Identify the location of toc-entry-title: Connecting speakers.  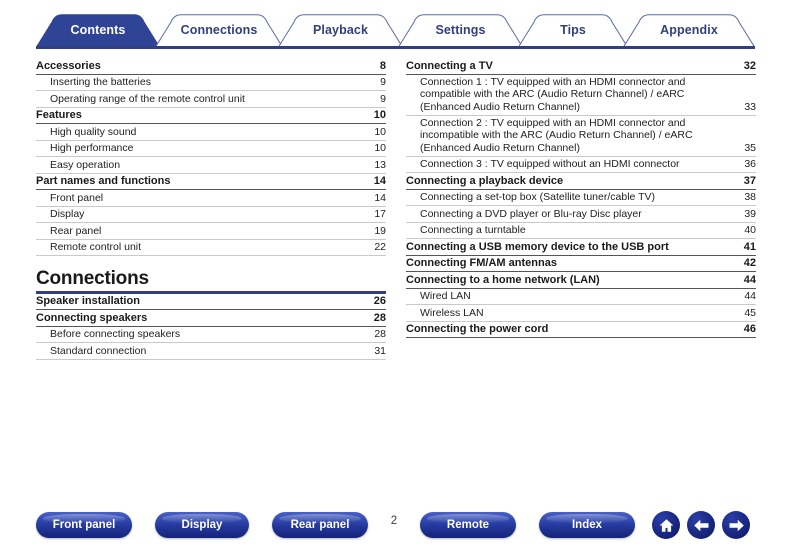
(92, 317).